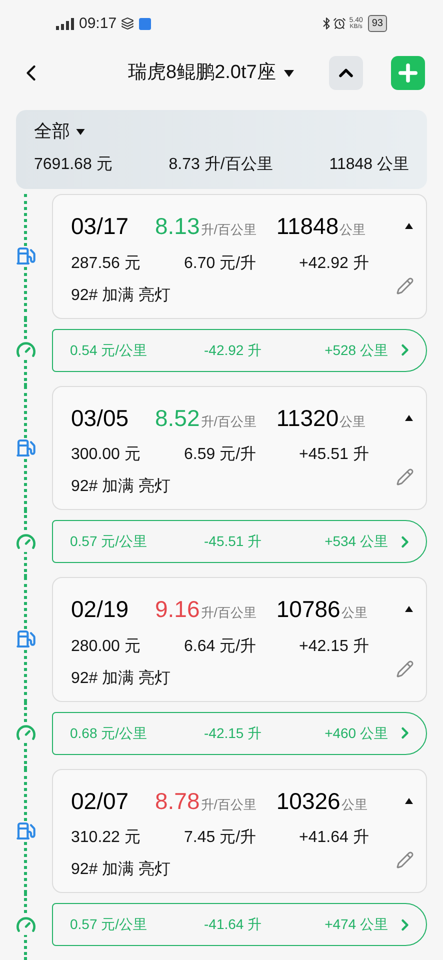  I want to click on fuel-cost: 310.22 元, so click(106, 838).